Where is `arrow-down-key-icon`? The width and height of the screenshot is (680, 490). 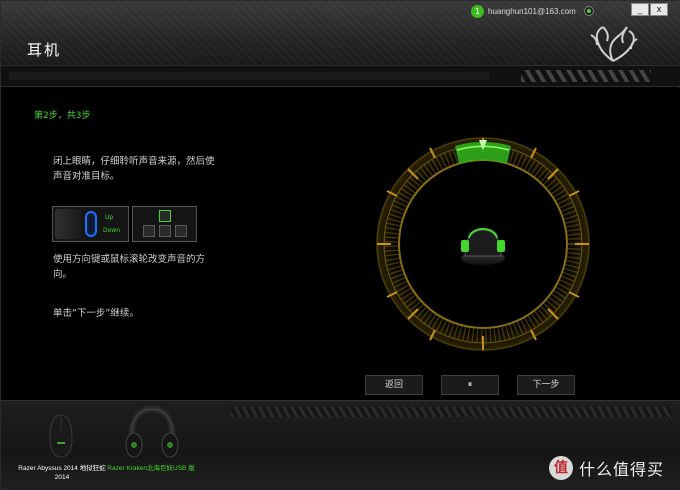
arrow-down-key-icon is located at coordinates (165, 231).